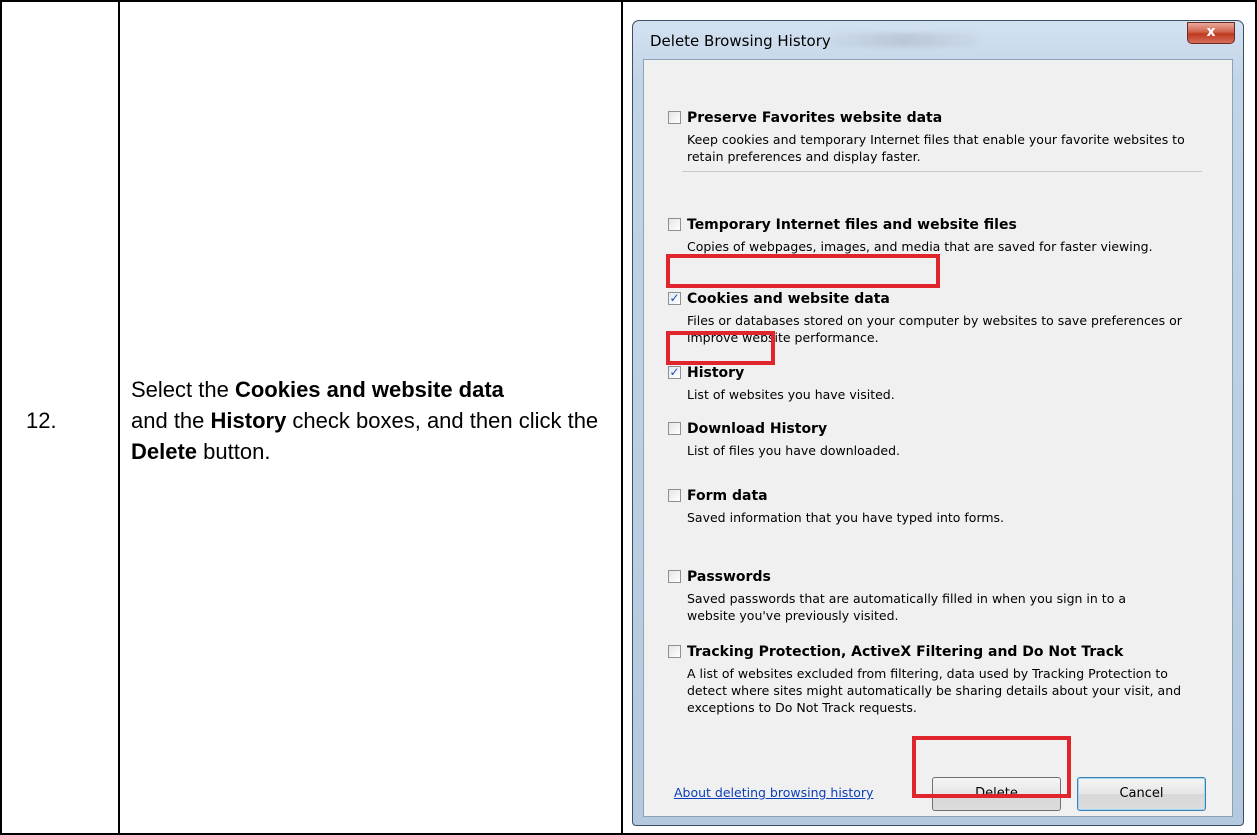 Image resolution: width=1257 pixels, height=835 pixels. I want to click on option-title: Cookies and website data, so click(788, 299).